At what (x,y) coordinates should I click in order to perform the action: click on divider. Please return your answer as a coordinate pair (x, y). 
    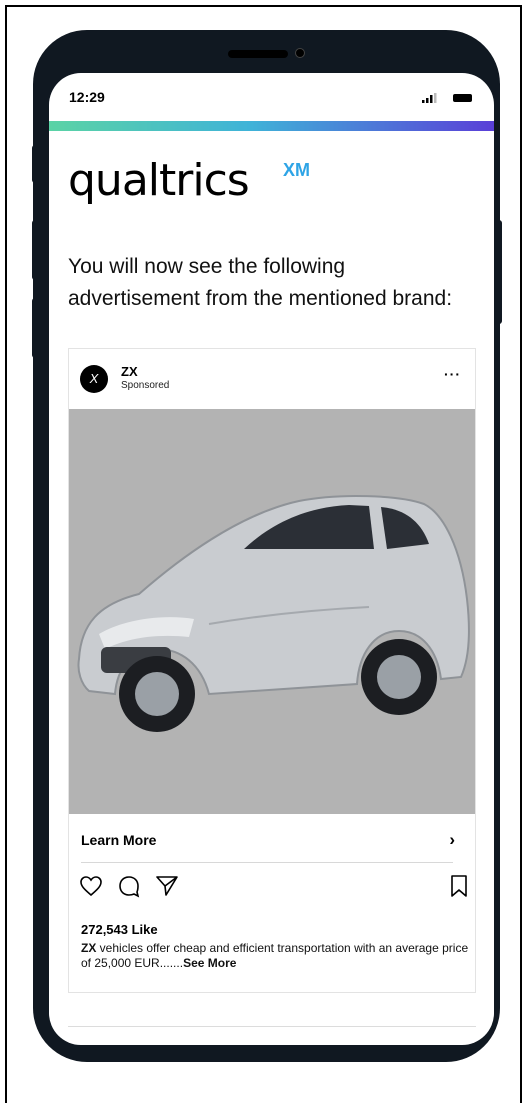
    Looking at the image, I should click on (267, 862).